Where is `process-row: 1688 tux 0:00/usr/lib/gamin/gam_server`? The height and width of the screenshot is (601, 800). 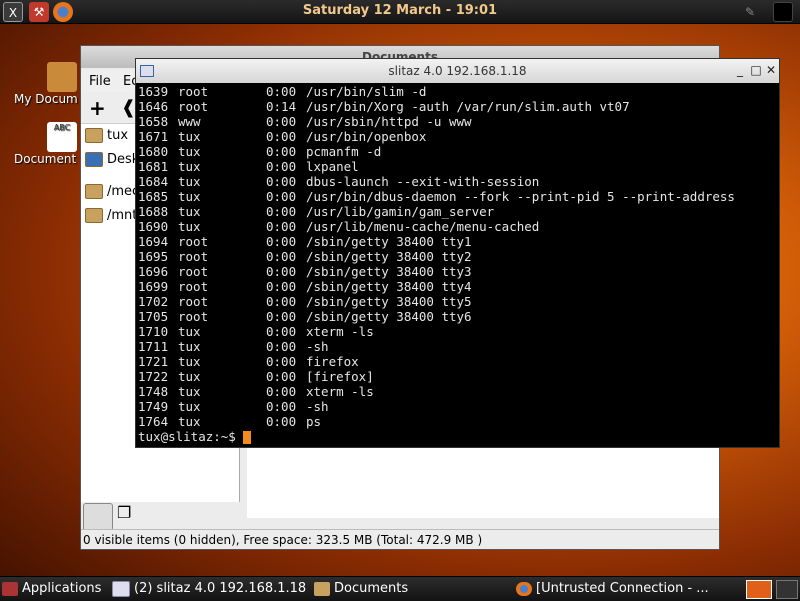
process-row: 1688 tux 0:00/usr/lib/gamin/gam_server is located at coordinates (458, 211).